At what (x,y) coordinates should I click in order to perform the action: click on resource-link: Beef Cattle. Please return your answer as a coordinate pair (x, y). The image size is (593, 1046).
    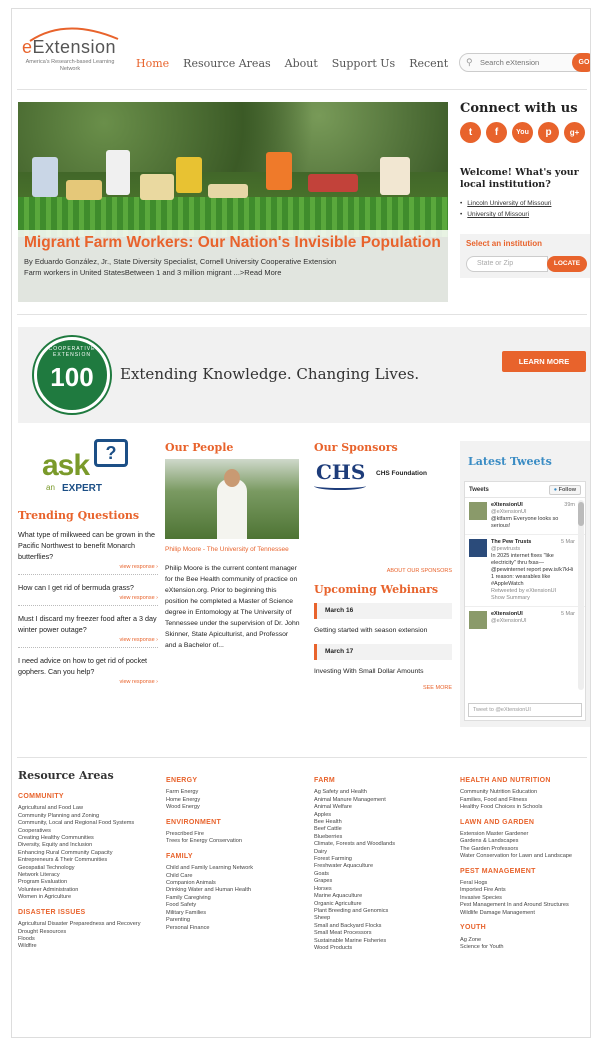
    Looking at the image, I should click on (384, 829).